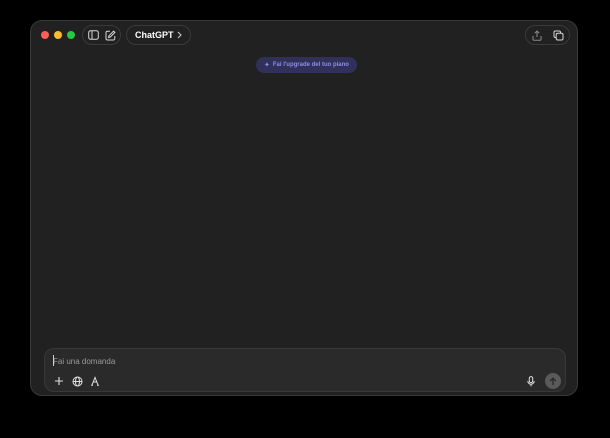 The height and width of the screenshot is (438, 610). I want to click on message-input, so click(253, 361).